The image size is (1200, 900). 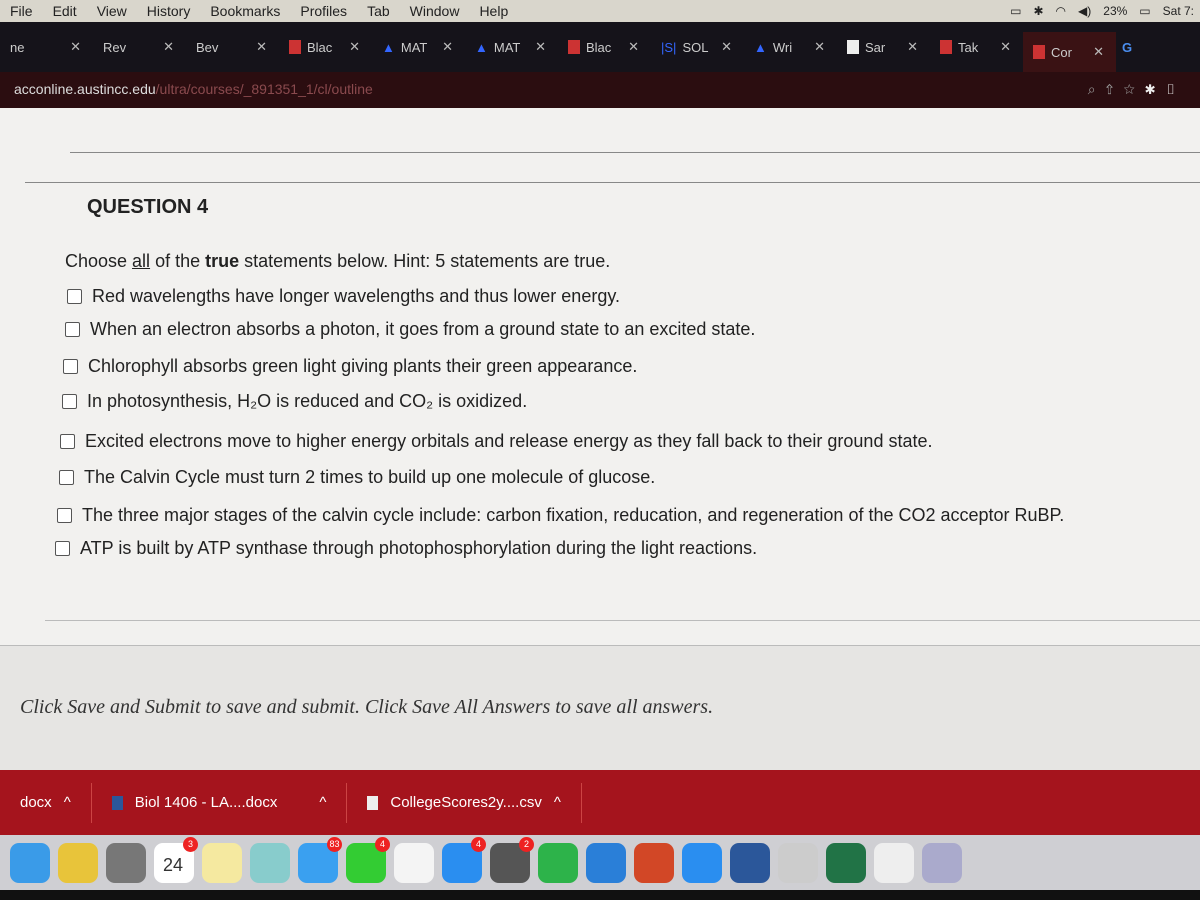 What do you see at coordinates (846, 862) in the screenshot?
I see `excel-icon` at bounding box center [846, 862].